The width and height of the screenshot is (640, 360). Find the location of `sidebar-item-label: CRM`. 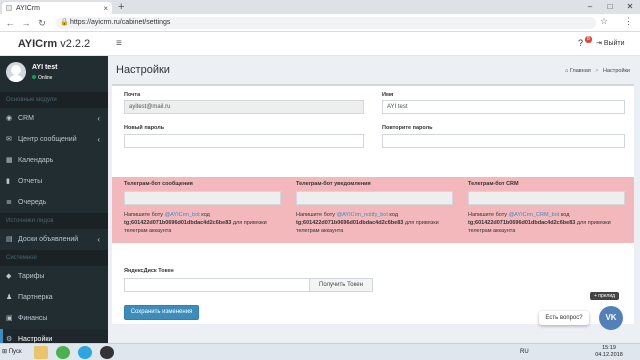

sidebar-item-label: CRM is located at coordinates (26, 118).